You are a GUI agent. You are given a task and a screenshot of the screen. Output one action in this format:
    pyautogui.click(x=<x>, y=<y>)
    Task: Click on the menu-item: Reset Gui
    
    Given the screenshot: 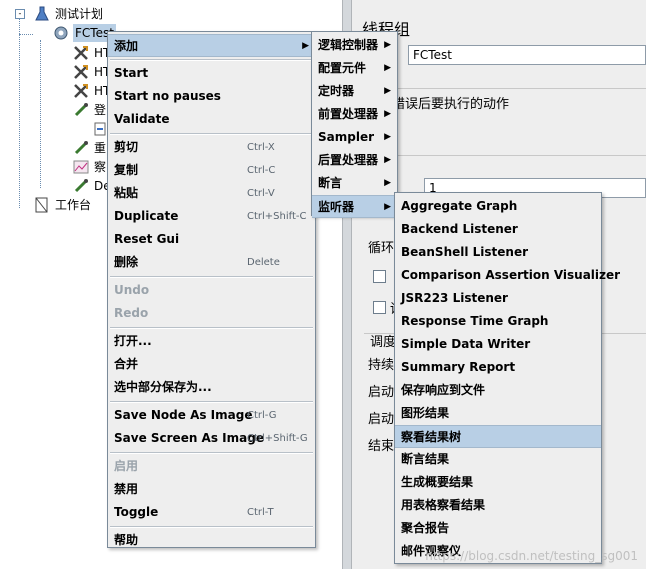 What is the action you would take?
    pyautogui.click(x=211, y=239)
    